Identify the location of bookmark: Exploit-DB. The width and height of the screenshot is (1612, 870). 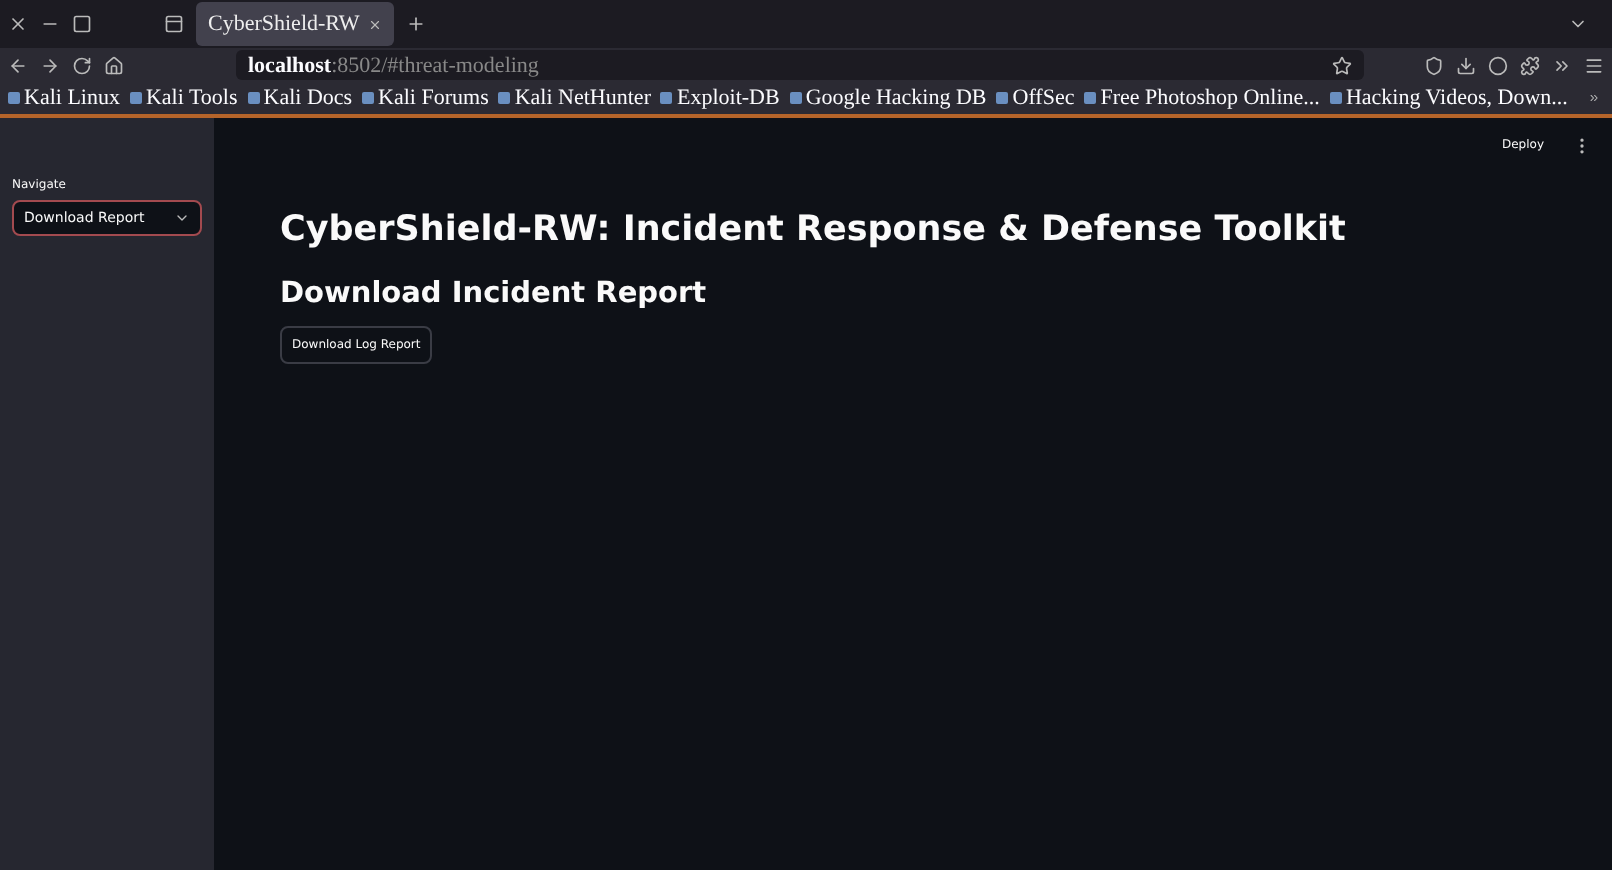
(720, 98).